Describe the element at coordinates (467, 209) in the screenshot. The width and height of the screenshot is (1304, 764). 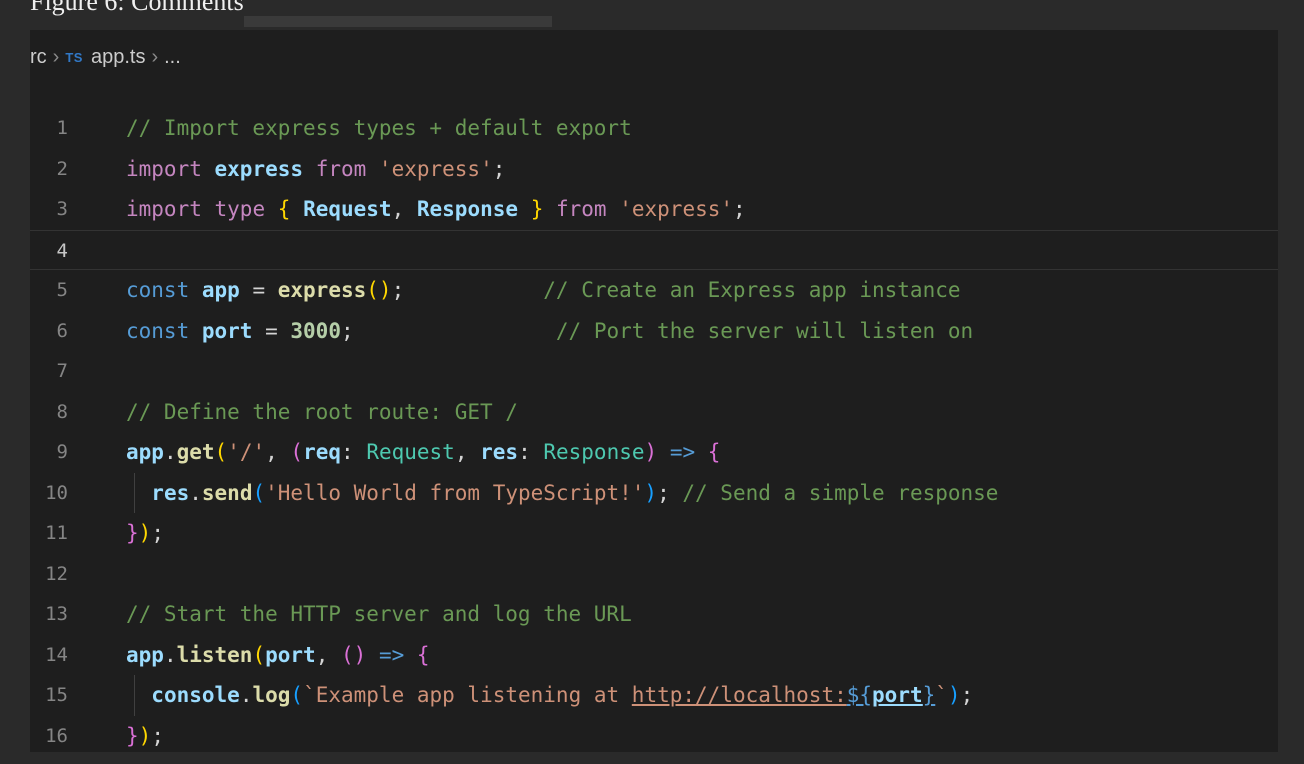
I see `code-token: Response` at that location.